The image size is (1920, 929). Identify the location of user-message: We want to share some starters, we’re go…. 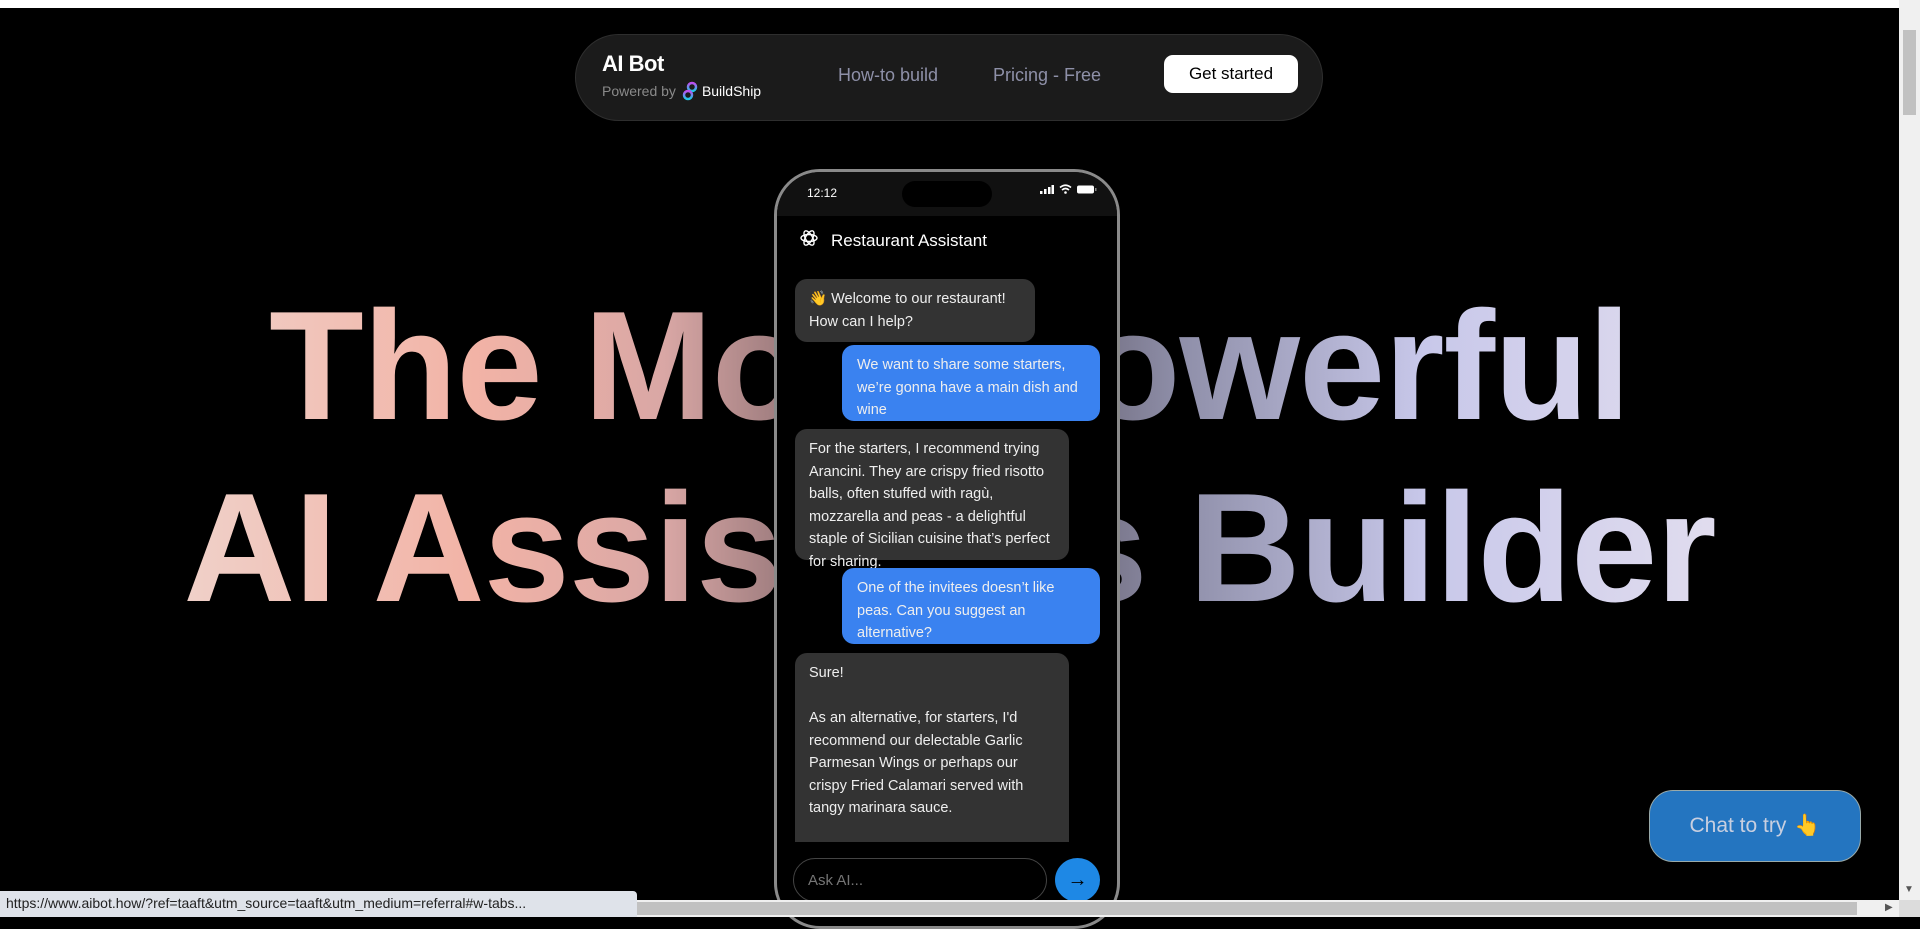
(971, 383).